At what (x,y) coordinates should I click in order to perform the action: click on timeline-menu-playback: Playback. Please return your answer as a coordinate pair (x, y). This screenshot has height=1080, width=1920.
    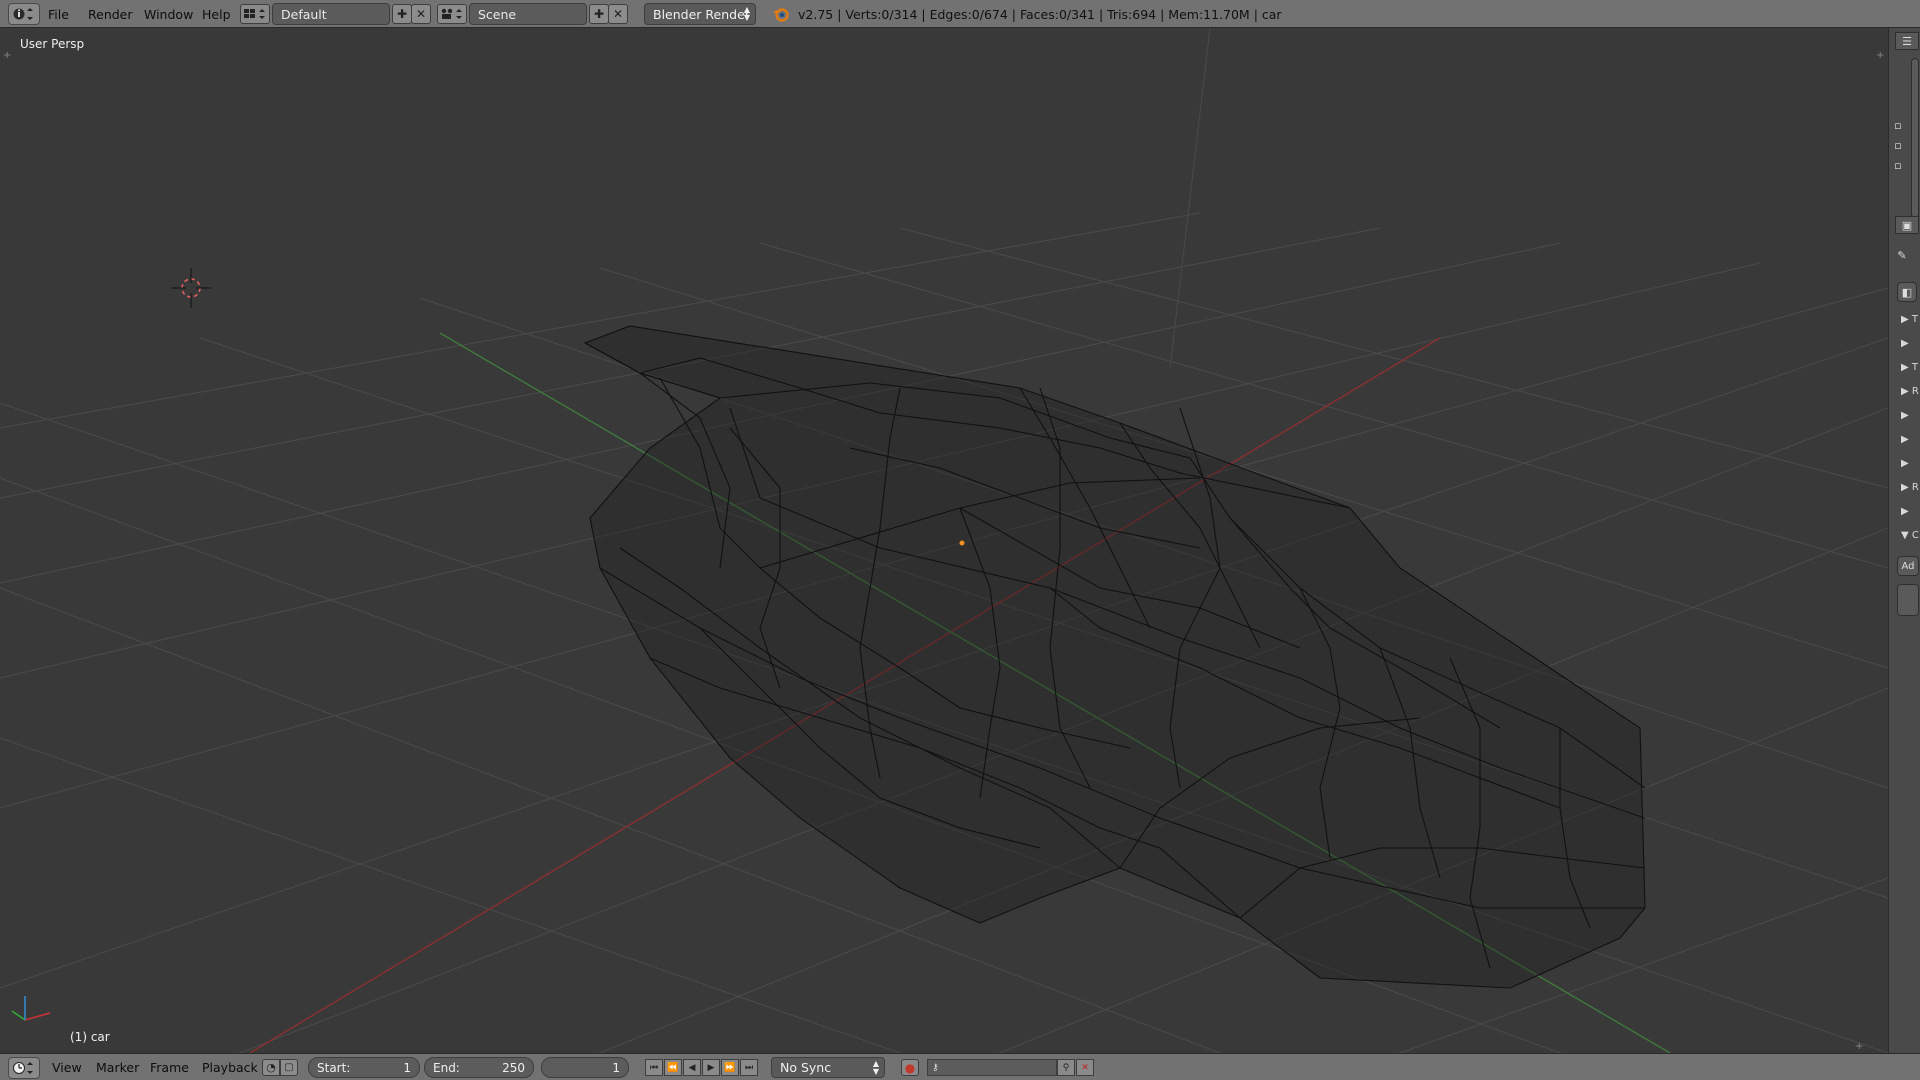
    Looking at the image, I should click on (230, 1067).